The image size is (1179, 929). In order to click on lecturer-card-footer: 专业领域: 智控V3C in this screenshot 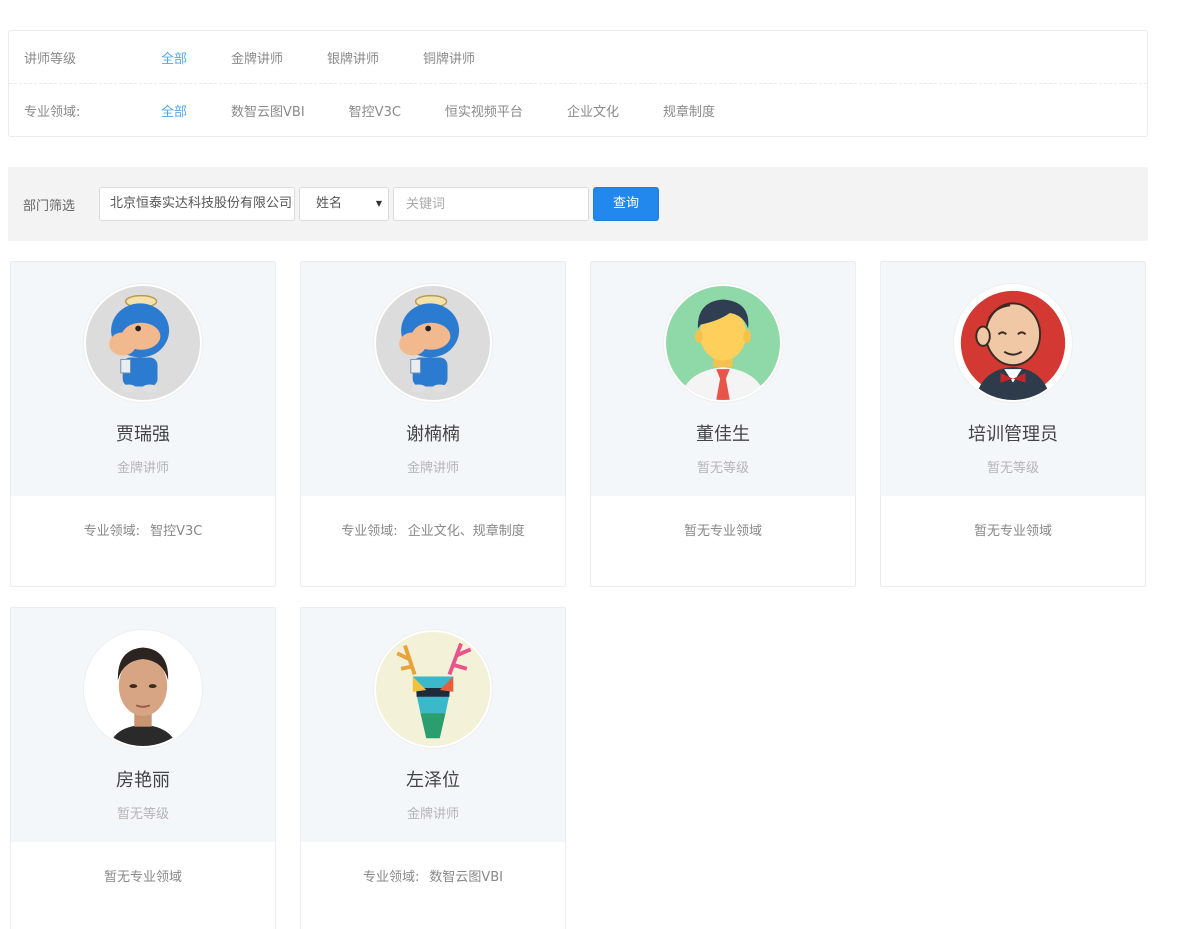, I will do `click(143, 541)`.